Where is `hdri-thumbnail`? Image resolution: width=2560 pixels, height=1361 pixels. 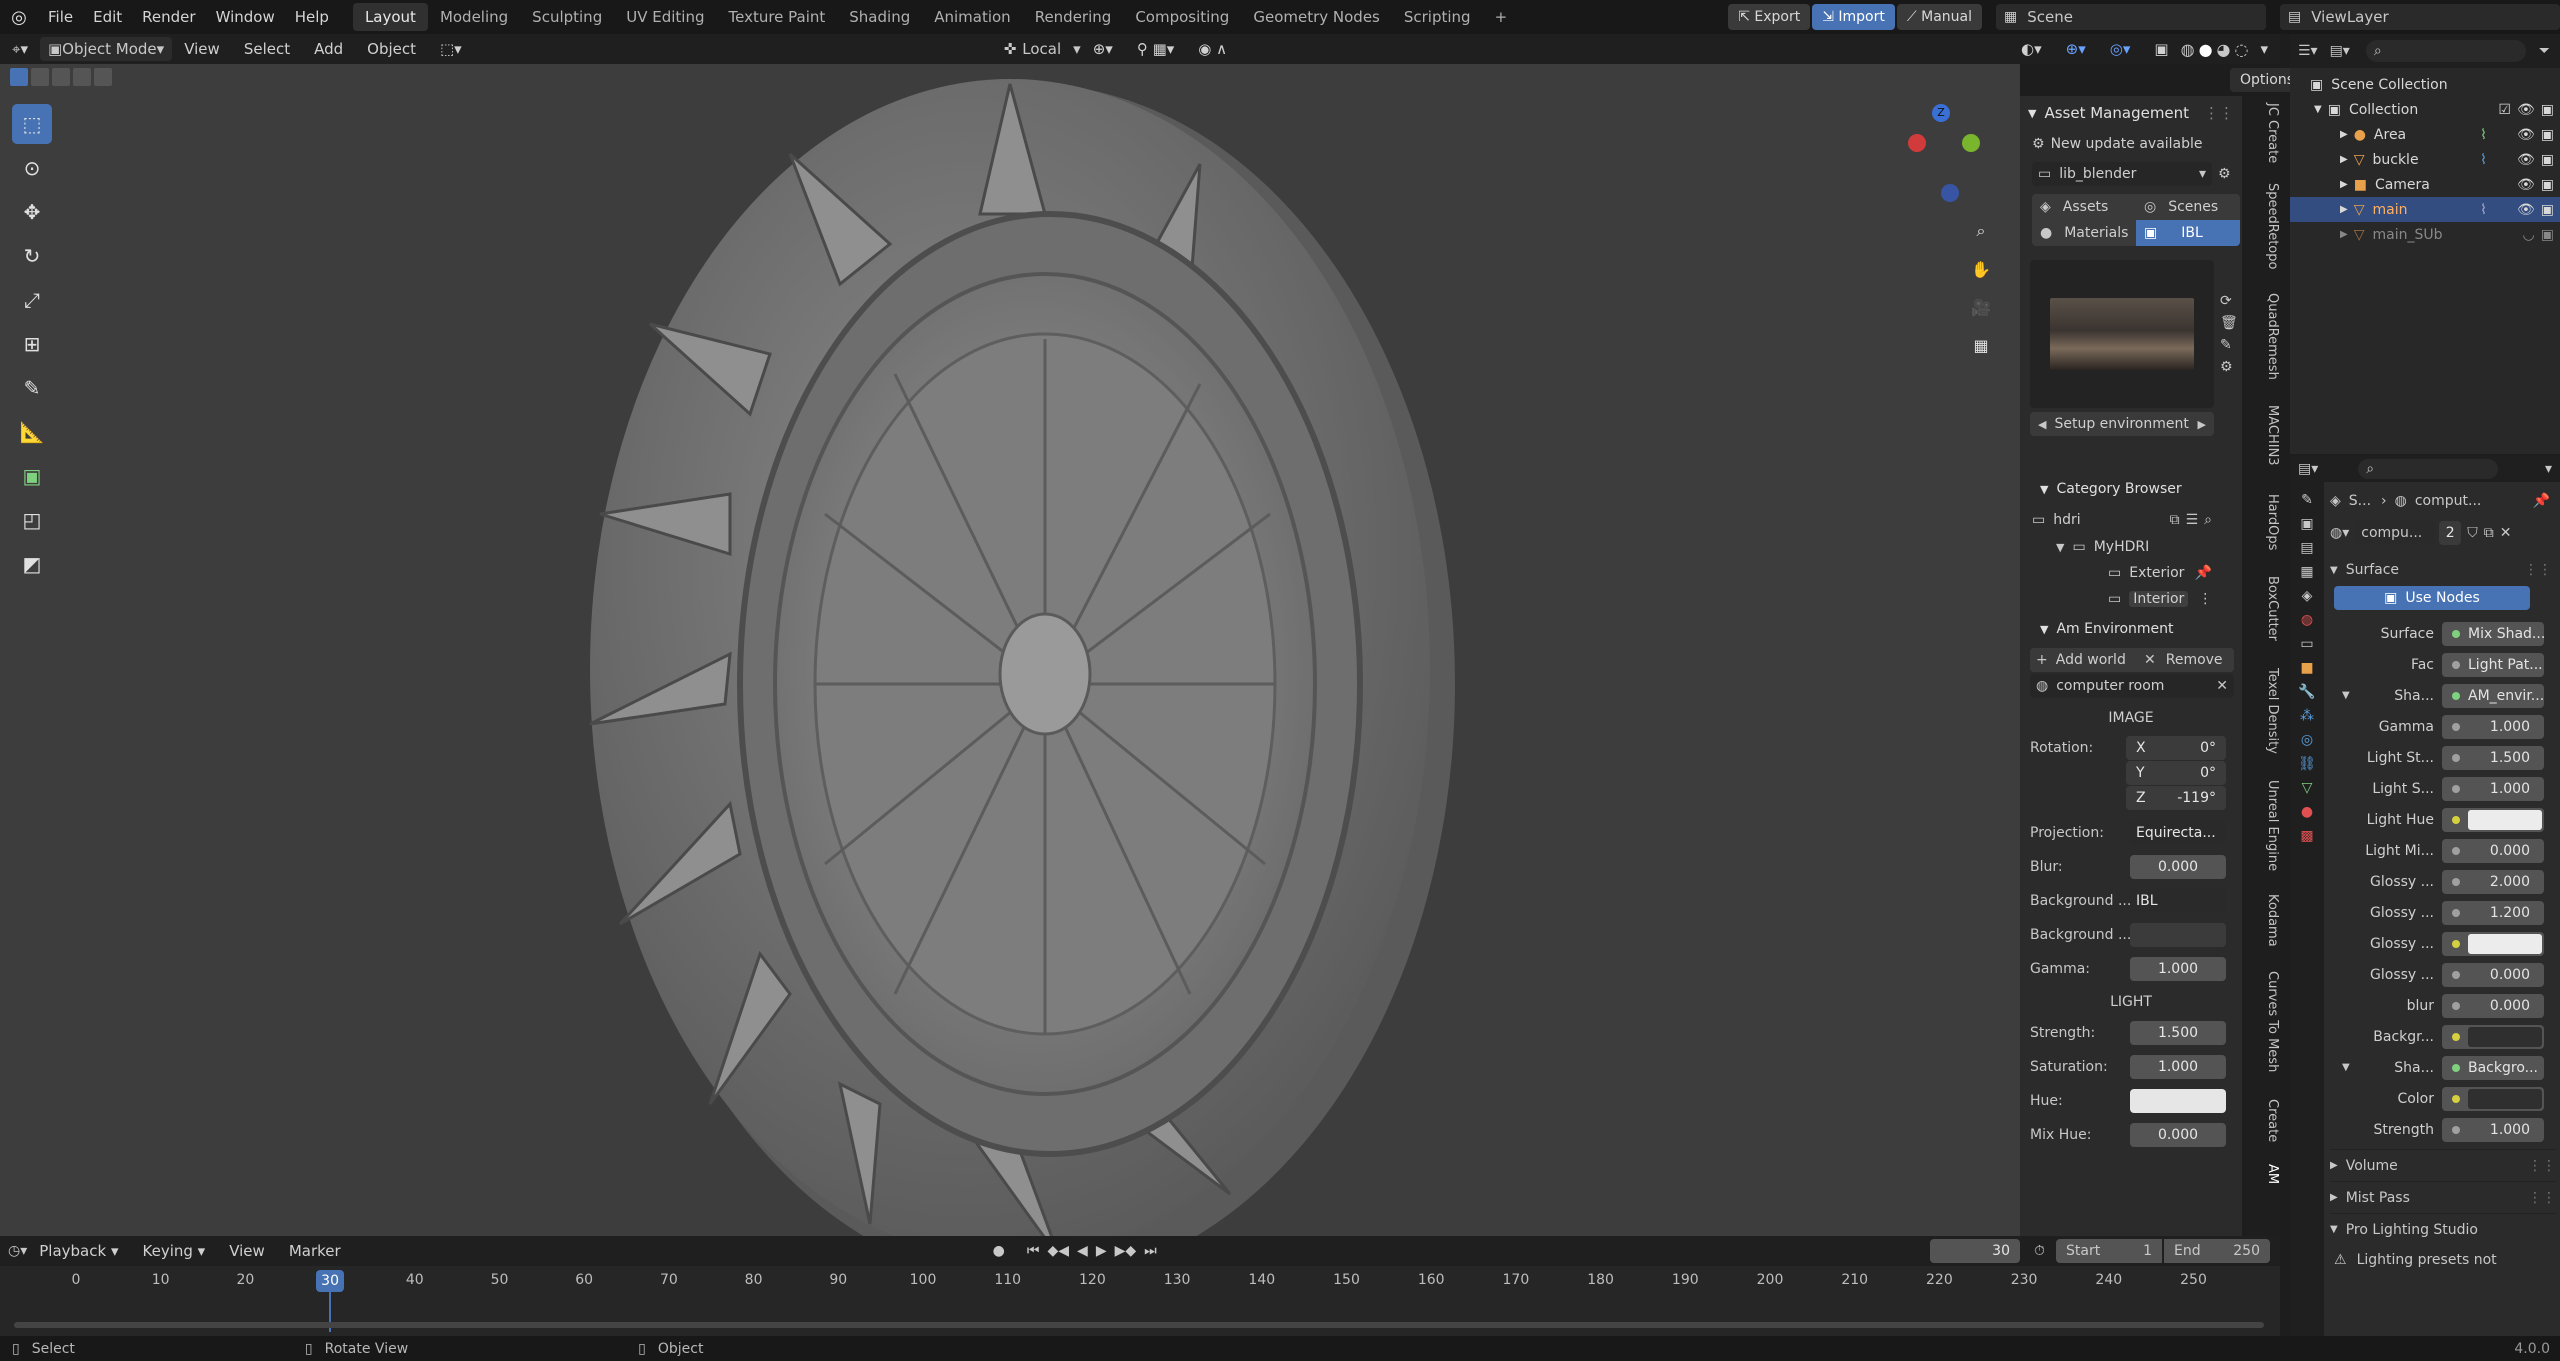 hdri-thumbnail is located at coordinates (2122, 334).